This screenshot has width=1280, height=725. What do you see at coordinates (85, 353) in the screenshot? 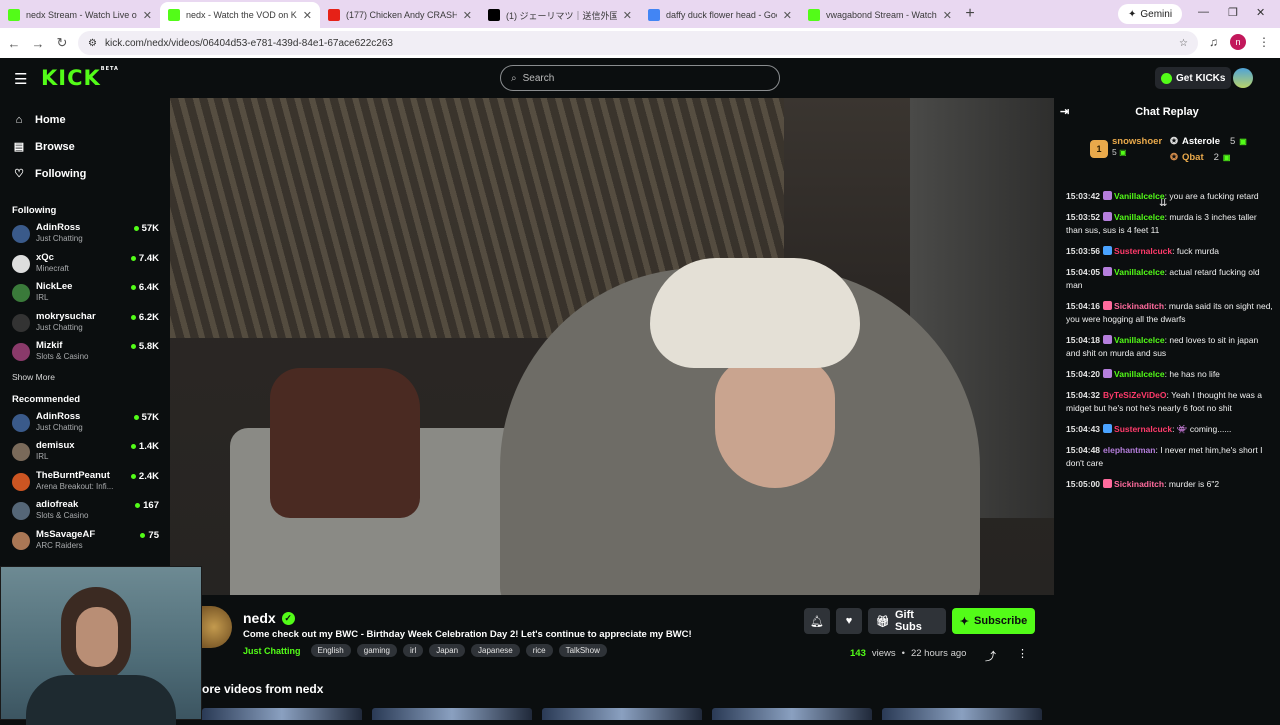
I see `sidebar-channel: Mizkif Slots & Casino 5.8K` at bounding box center [85, 353].